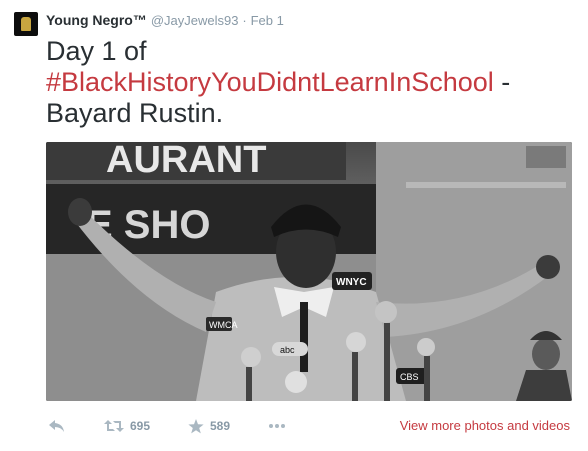 This screenshot has height=451, width=588. What do you see at coordinates (287, 350) in the screenshot?
I see `mic-label-1: abc` at bounding box center [287, 350].